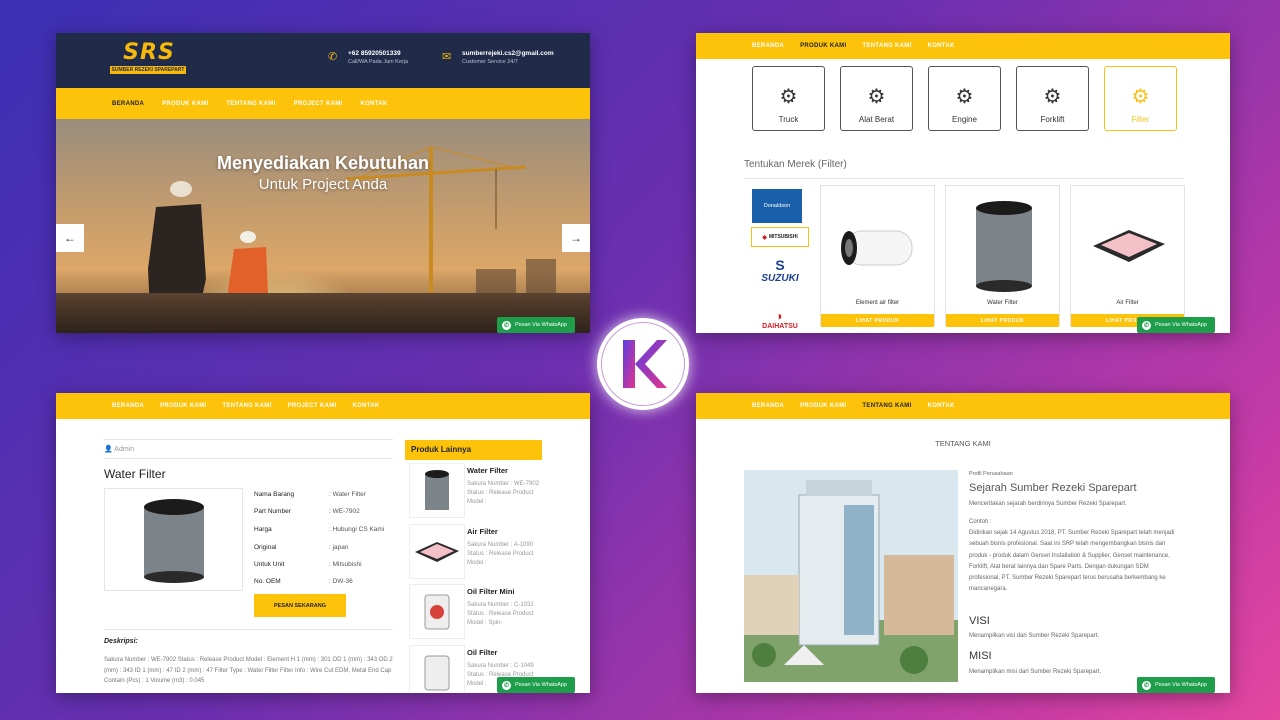 The image size is (1280, 720). Describe the element at coordinates (788, 98) in the screenshot. I see `category-truck: ⚙ Truck` at that location.